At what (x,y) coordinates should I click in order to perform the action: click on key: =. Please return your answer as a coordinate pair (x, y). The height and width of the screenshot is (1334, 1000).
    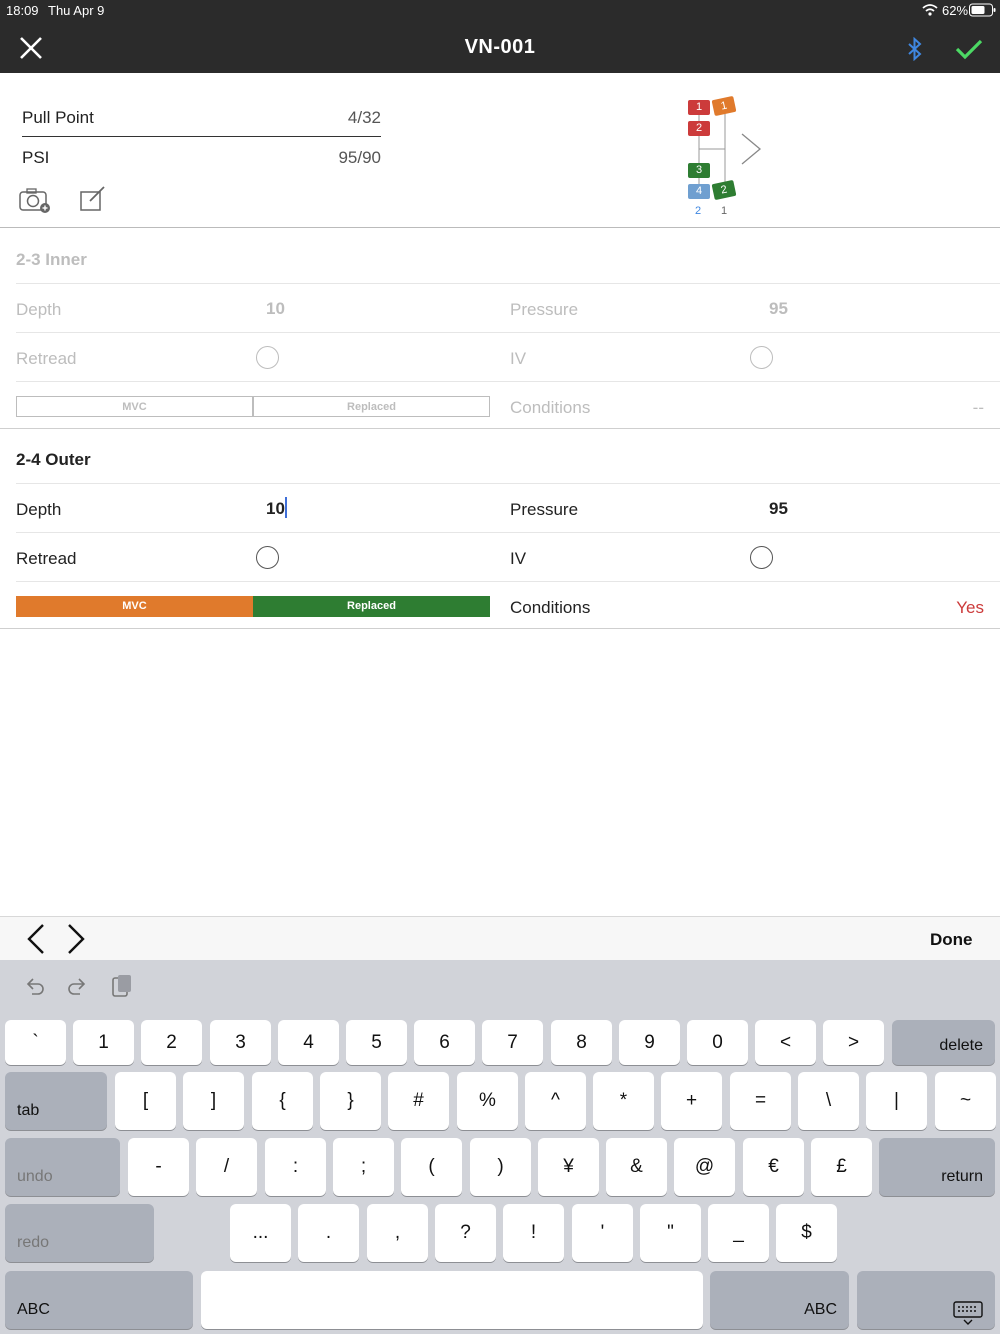
    Looking at the image, I should click on (760, 1101).